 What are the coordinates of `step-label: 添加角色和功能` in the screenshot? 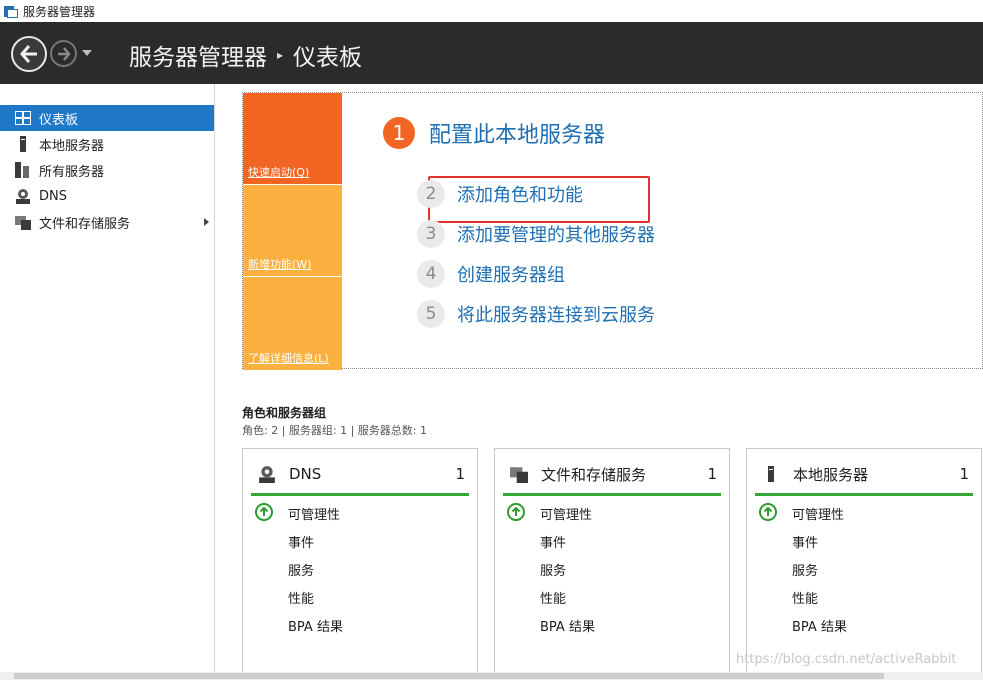 It's located at (520, 194).